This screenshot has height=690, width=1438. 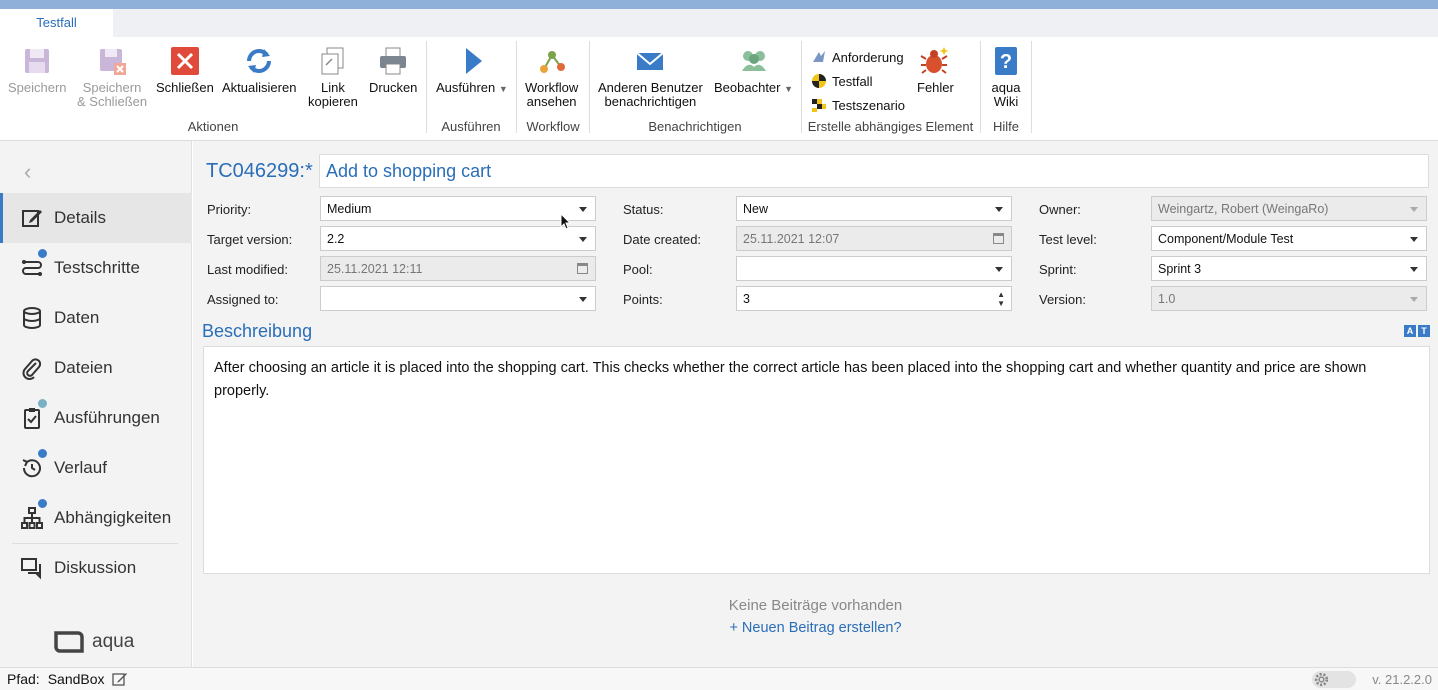 I want to click on assigned-to-select, so click(x=458, y=298).